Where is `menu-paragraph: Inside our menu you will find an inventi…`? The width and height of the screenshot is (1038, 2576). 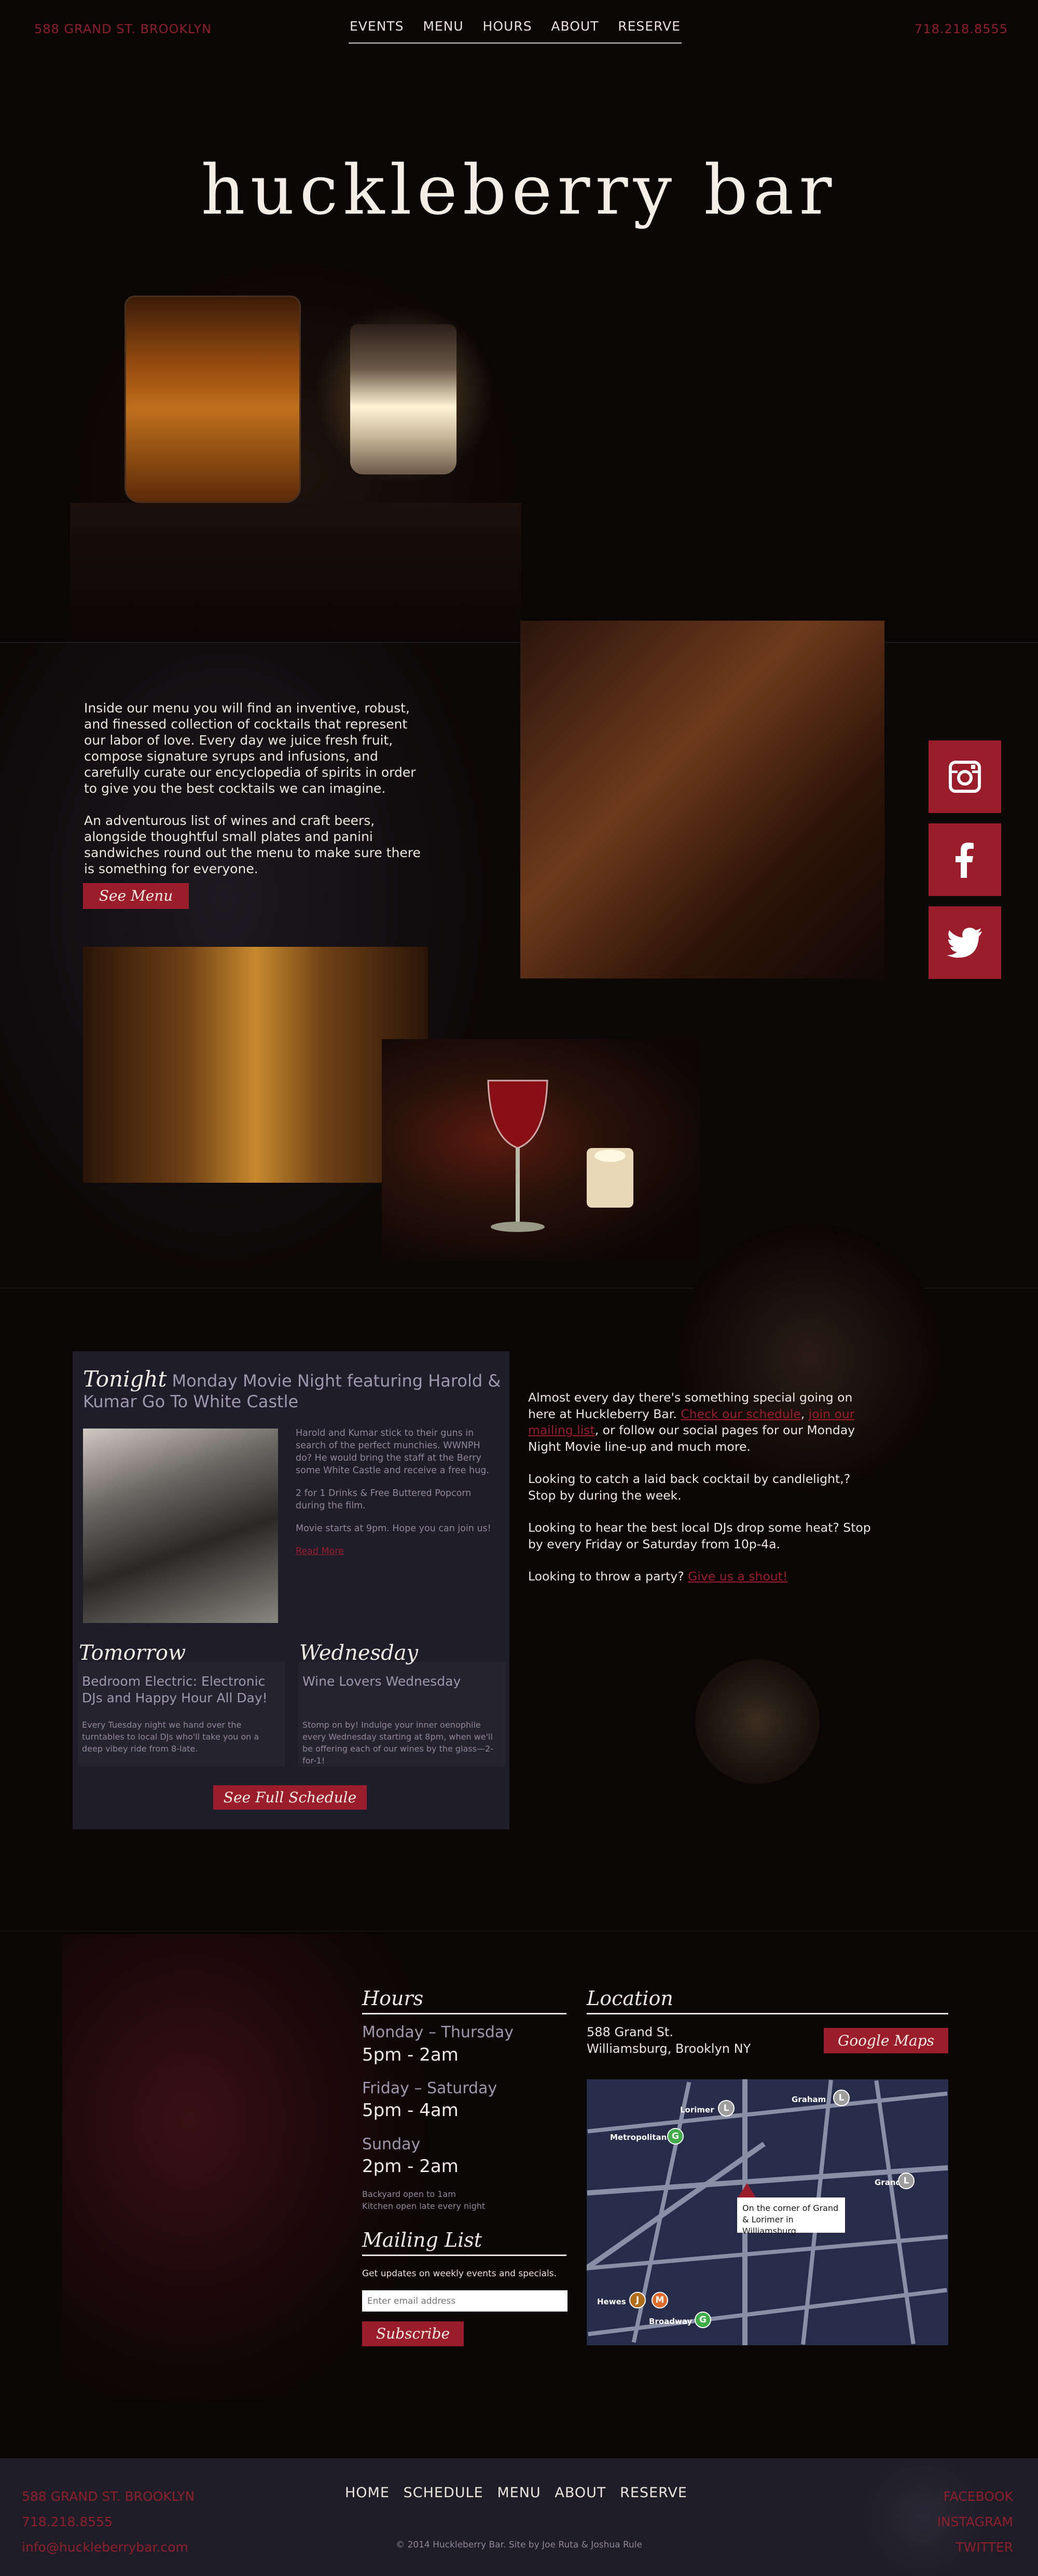
menu-paragraph: Inside our menu you will find an inventi… is located at coordinates (250, 748).